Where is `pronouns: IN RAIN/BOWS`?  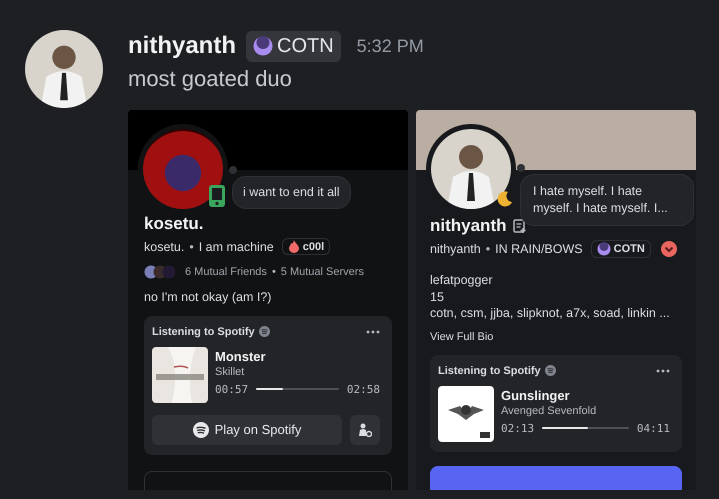 pronouns: IN RAIN/BOWS is located at coordinates (539, 249).